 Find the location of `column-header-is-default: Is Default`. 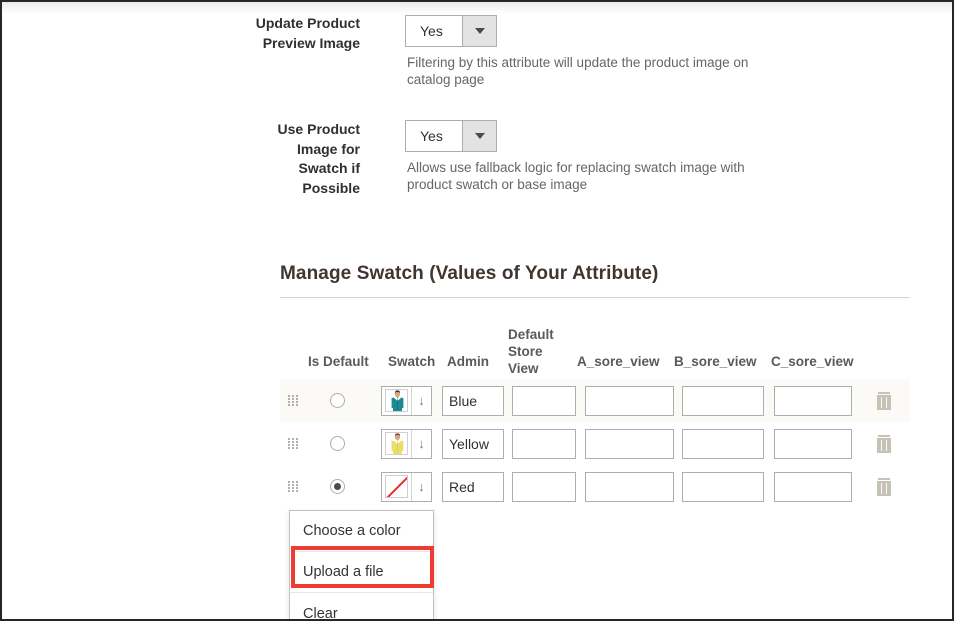

column-header-is-default: Is Default is located at coordinates (338, 361).